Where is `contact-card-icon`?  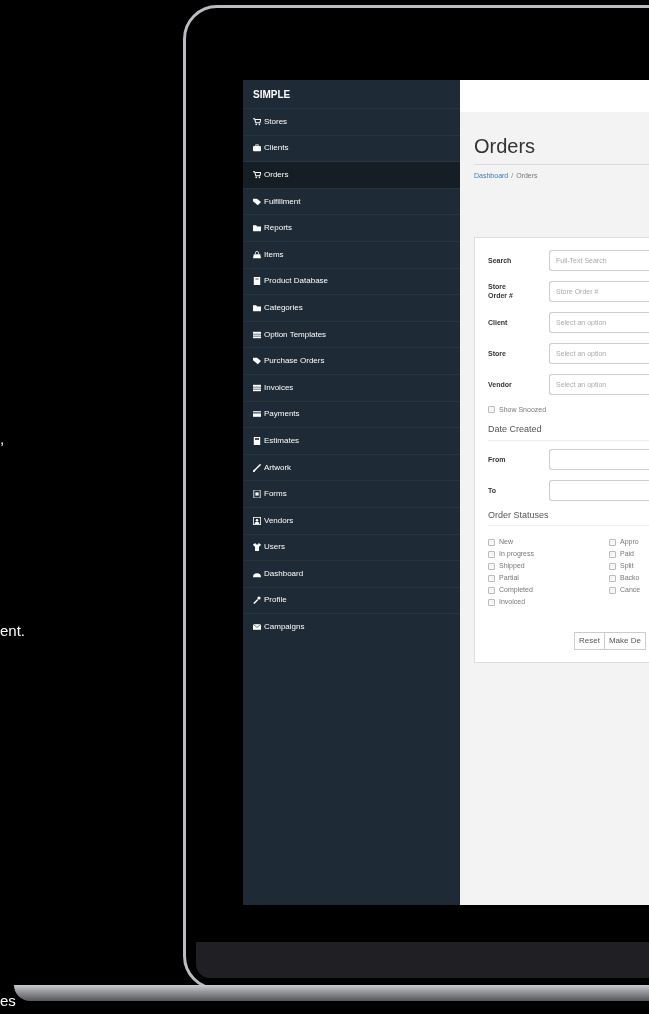 contact-card-icon is located at coordinates (257, 520).